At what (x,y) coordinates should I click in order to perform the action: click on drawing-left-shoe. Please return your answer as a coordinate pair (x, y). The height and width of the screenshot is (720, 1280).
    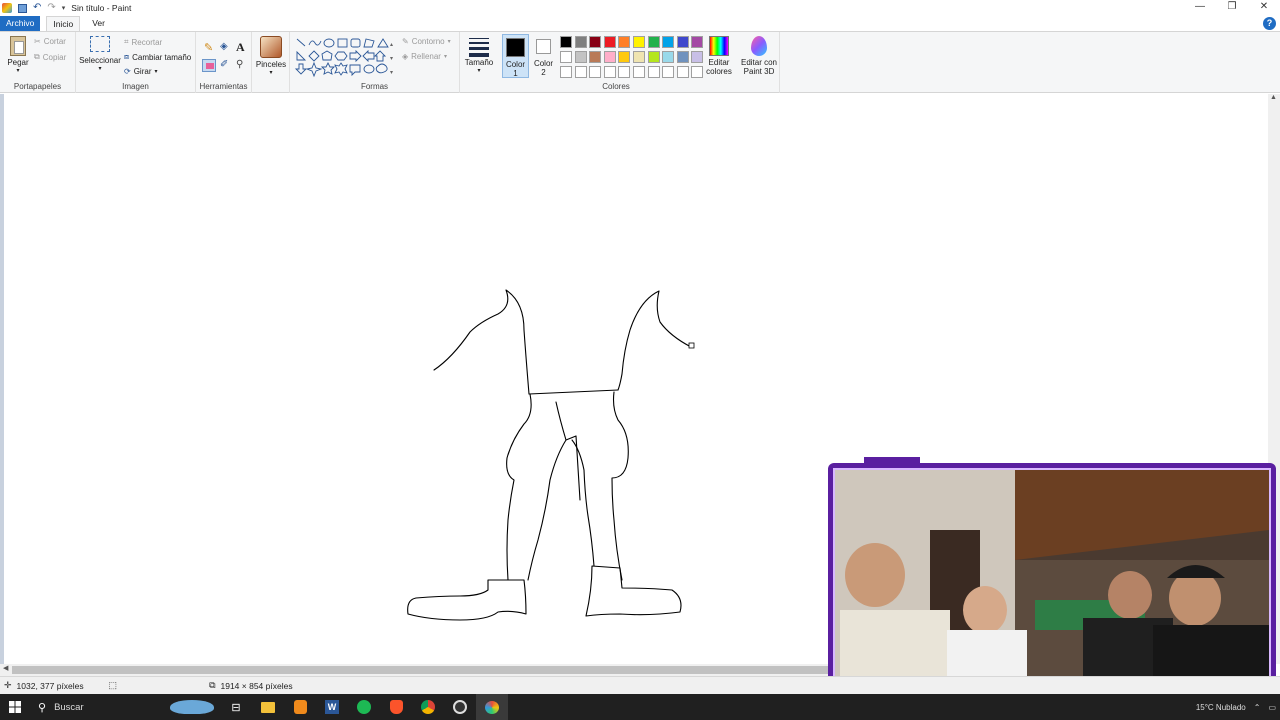
    Looking at the image, I should click on (467, 600).